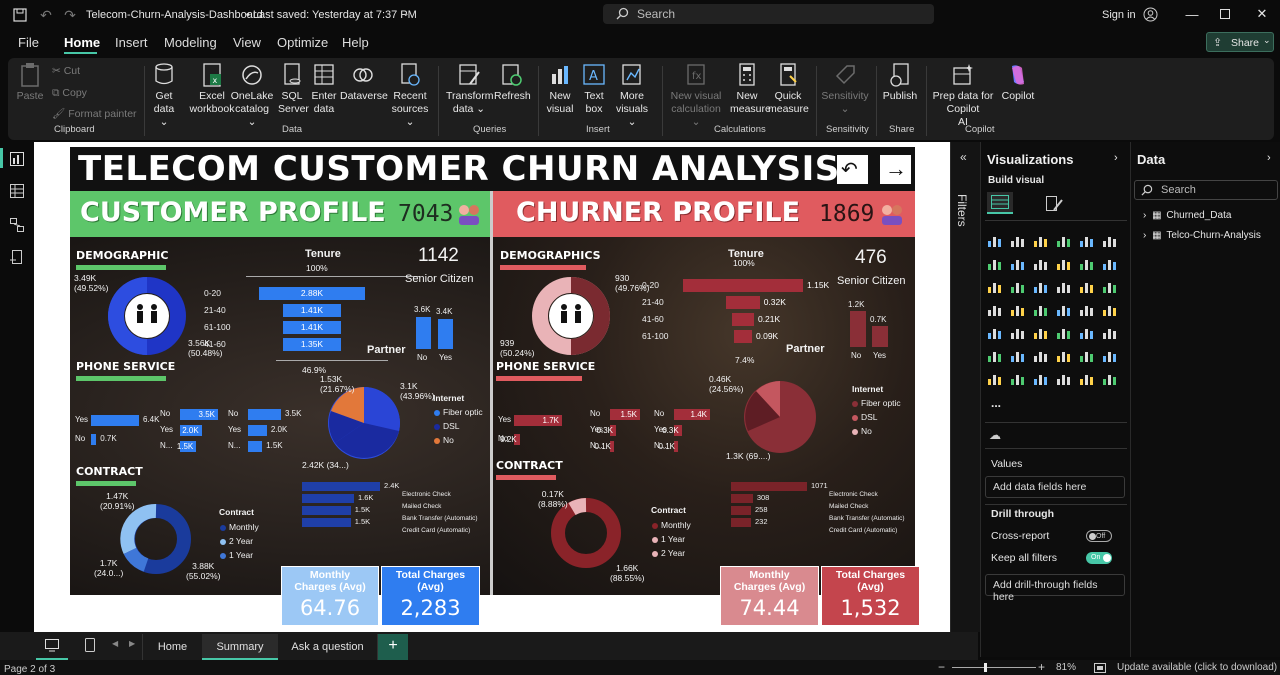 This screenshot has width=1280, height=675. Describe the element at coordinates (1087, 310) in the screenshot. I see `gauge-icon` at that location.